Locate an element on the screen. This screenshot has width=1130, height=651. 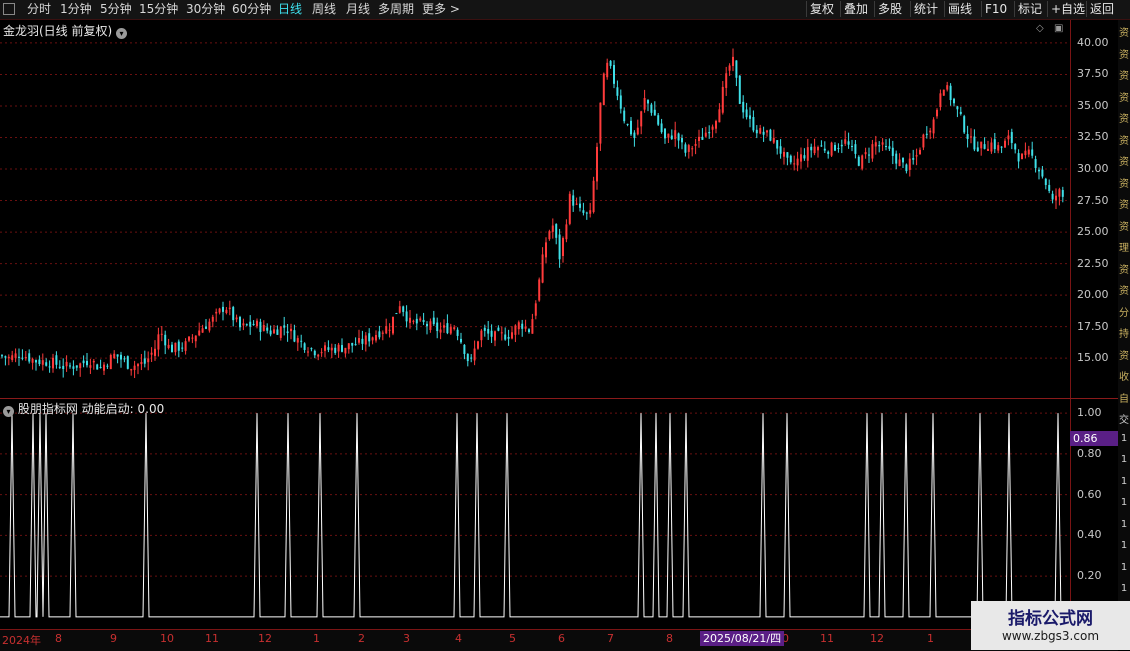
period-tab: 15分钟 is located at coordinates (158, 9).